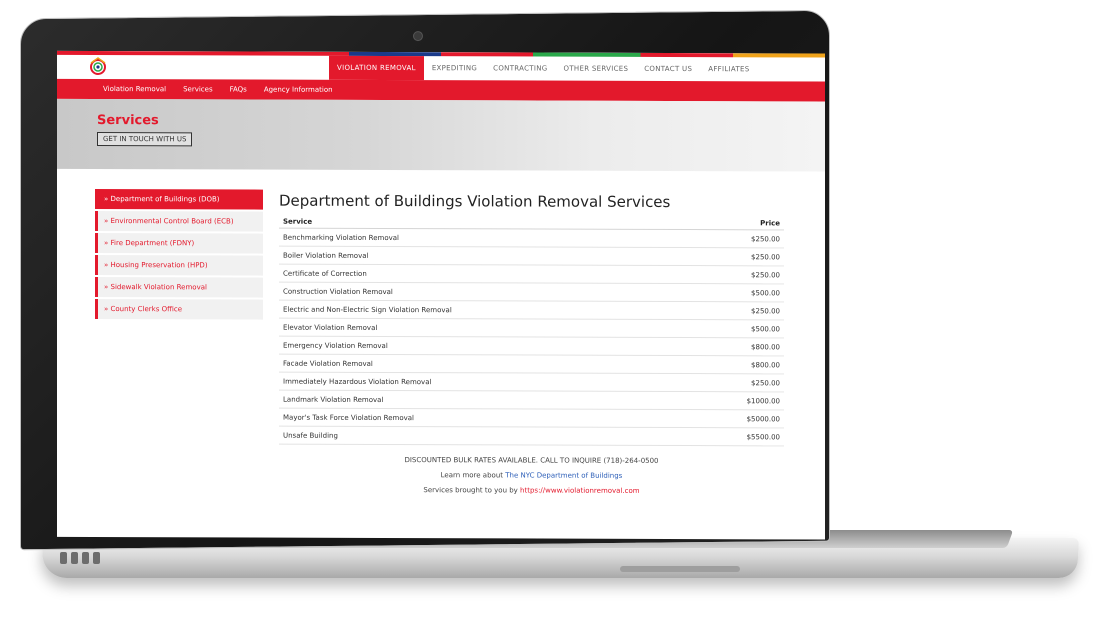 This screenshot has width=1099, height=619. Describe the element at coordinates (179, 265) in the screenshot. I see `sidebar-item-hpd: » Housing Preservation (HPD)` at that location.